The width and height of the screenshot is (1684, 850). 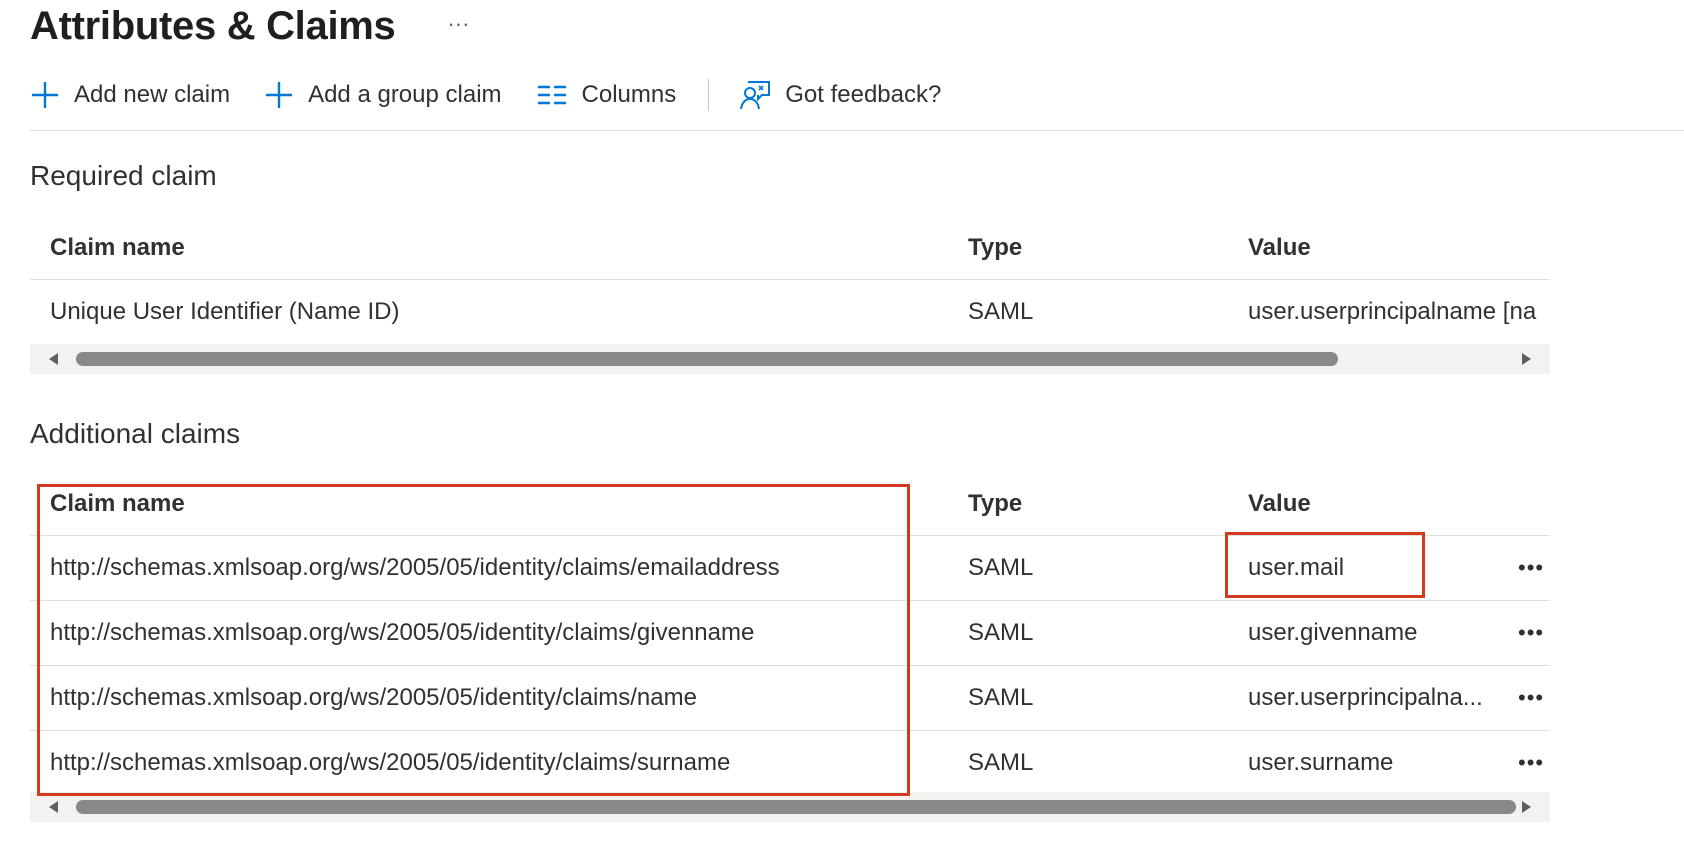 I want to click on claim-value-cell: user.givenname, so click(x=1333, y=632).